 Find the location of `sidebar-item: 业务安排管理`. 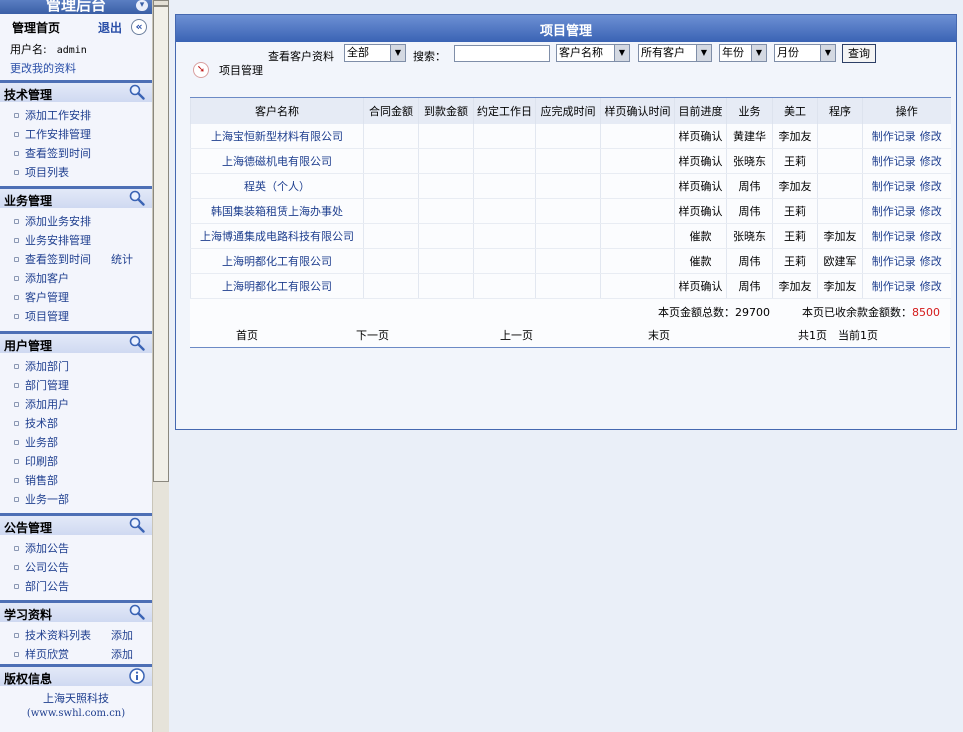

sidebar-item: 业务安排管理 is located at coordinates (76, 240).